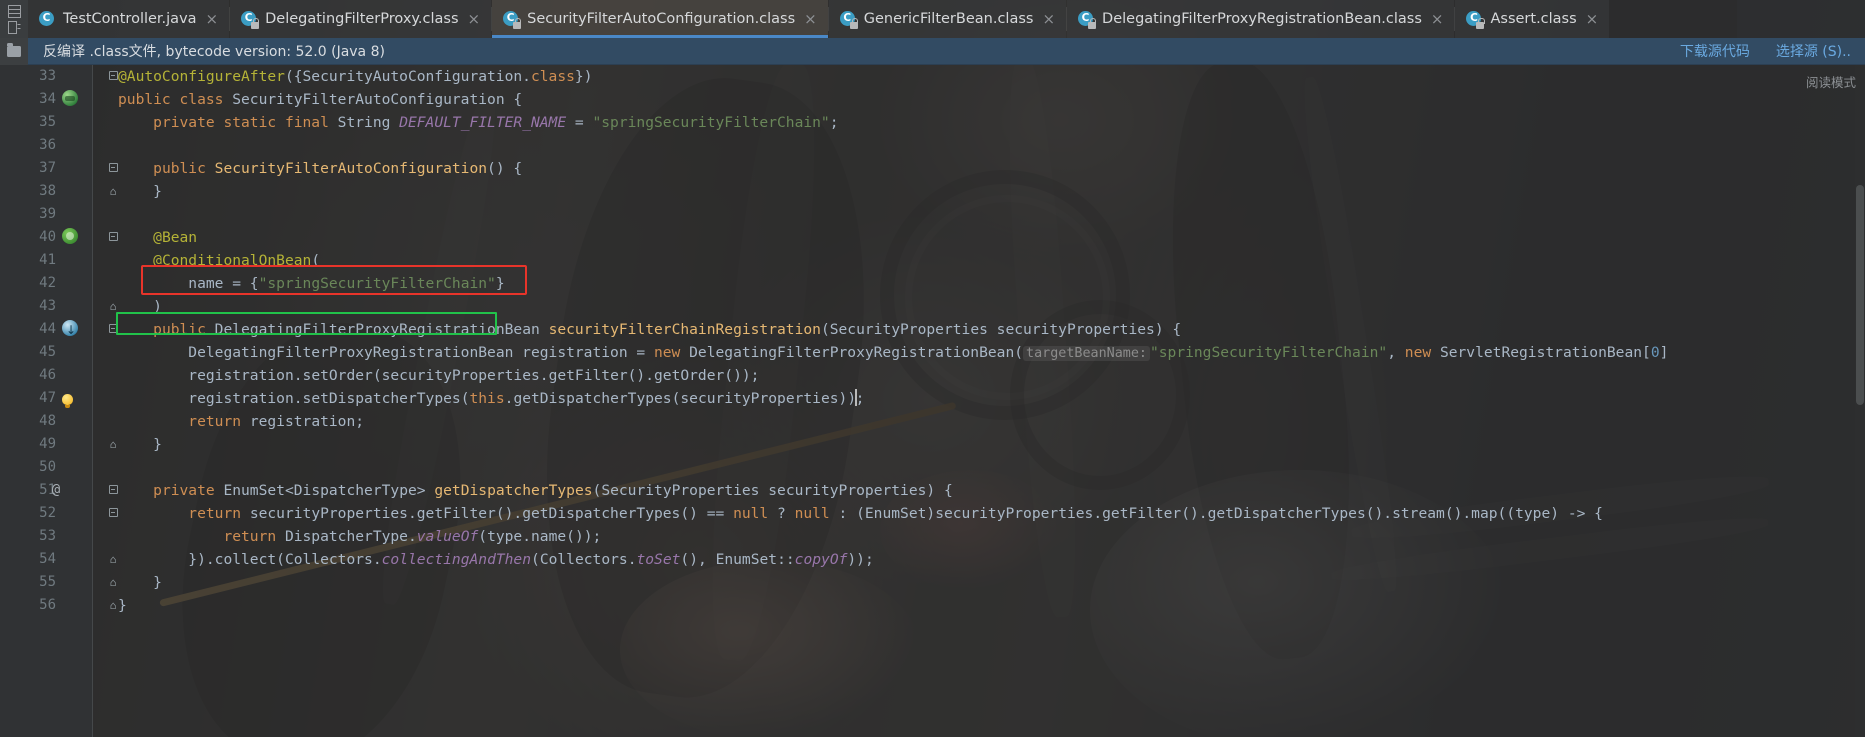 The image size is (1865, 737). I want to click on editor-tab-assert-class: C Assert.class ×, so click(1532, 19).